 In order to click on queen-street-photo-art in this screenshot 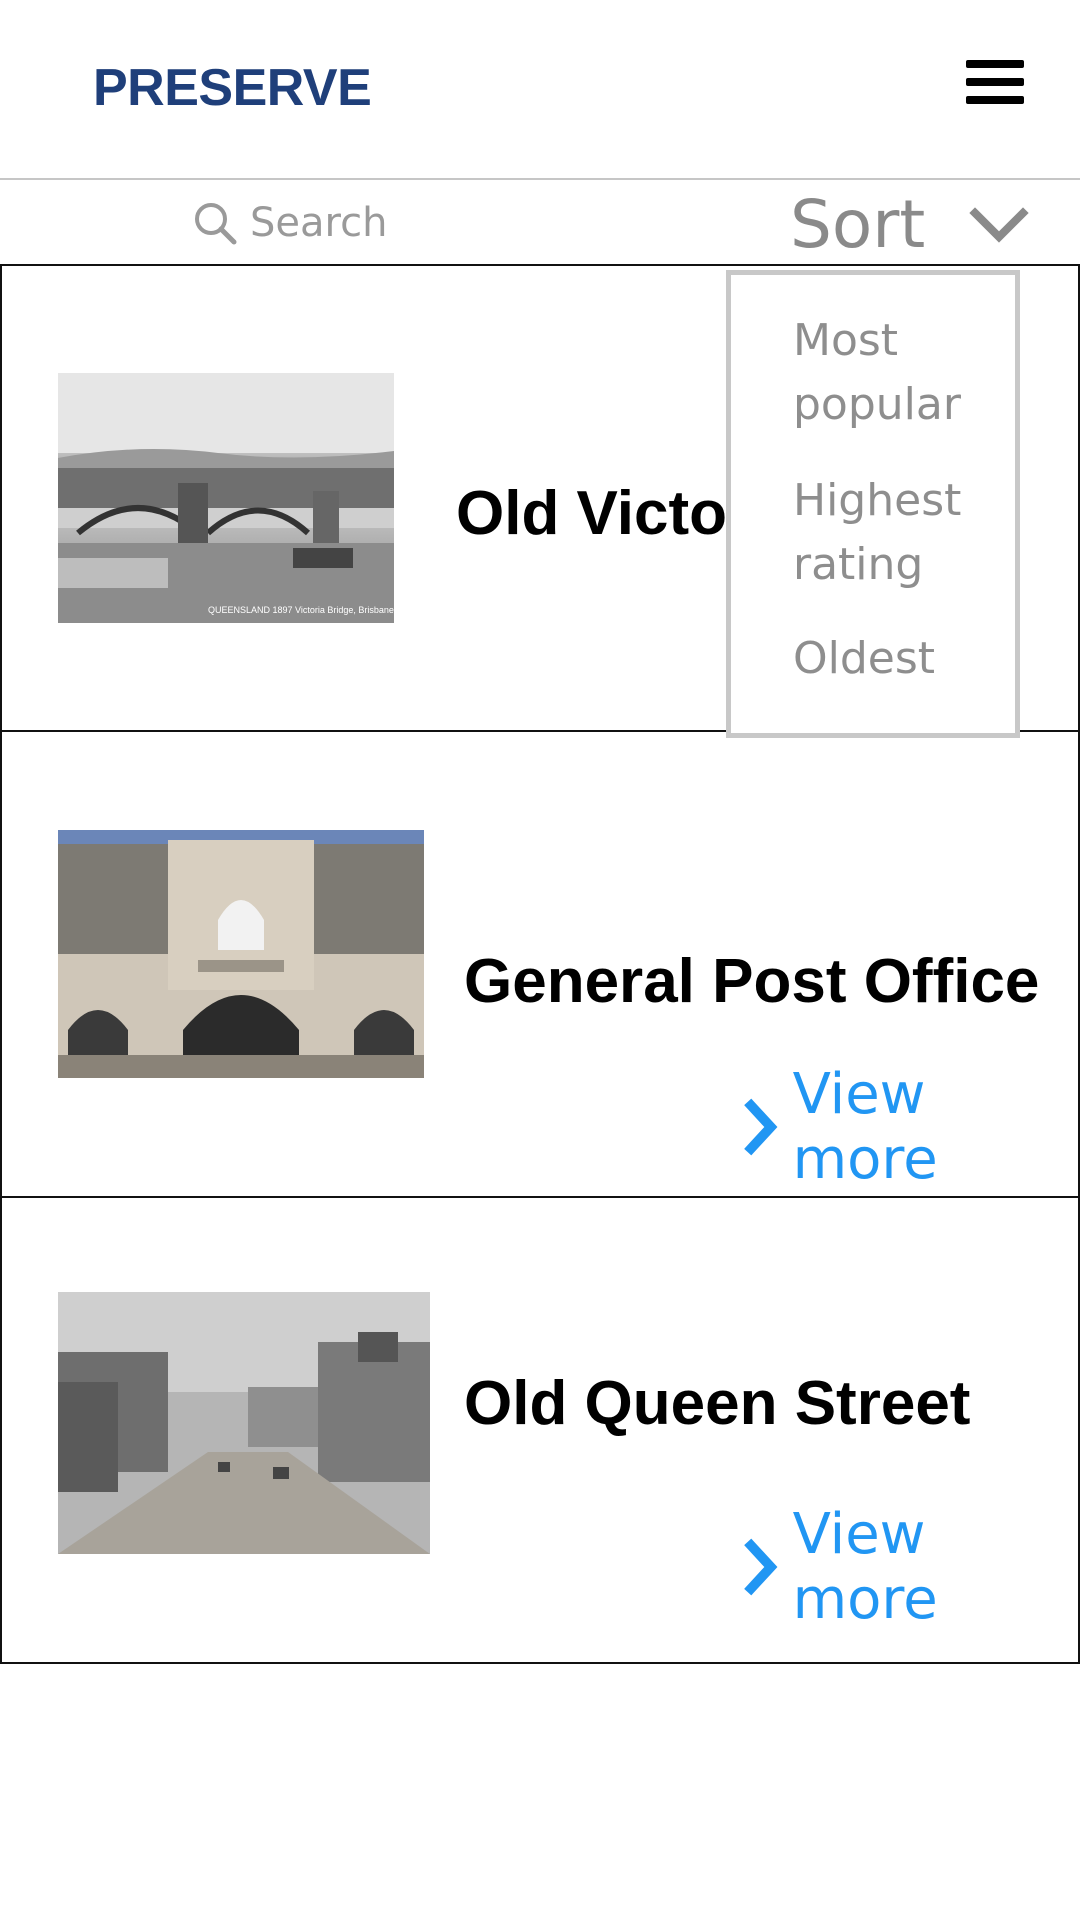, I will do `click(244, 1423)`.